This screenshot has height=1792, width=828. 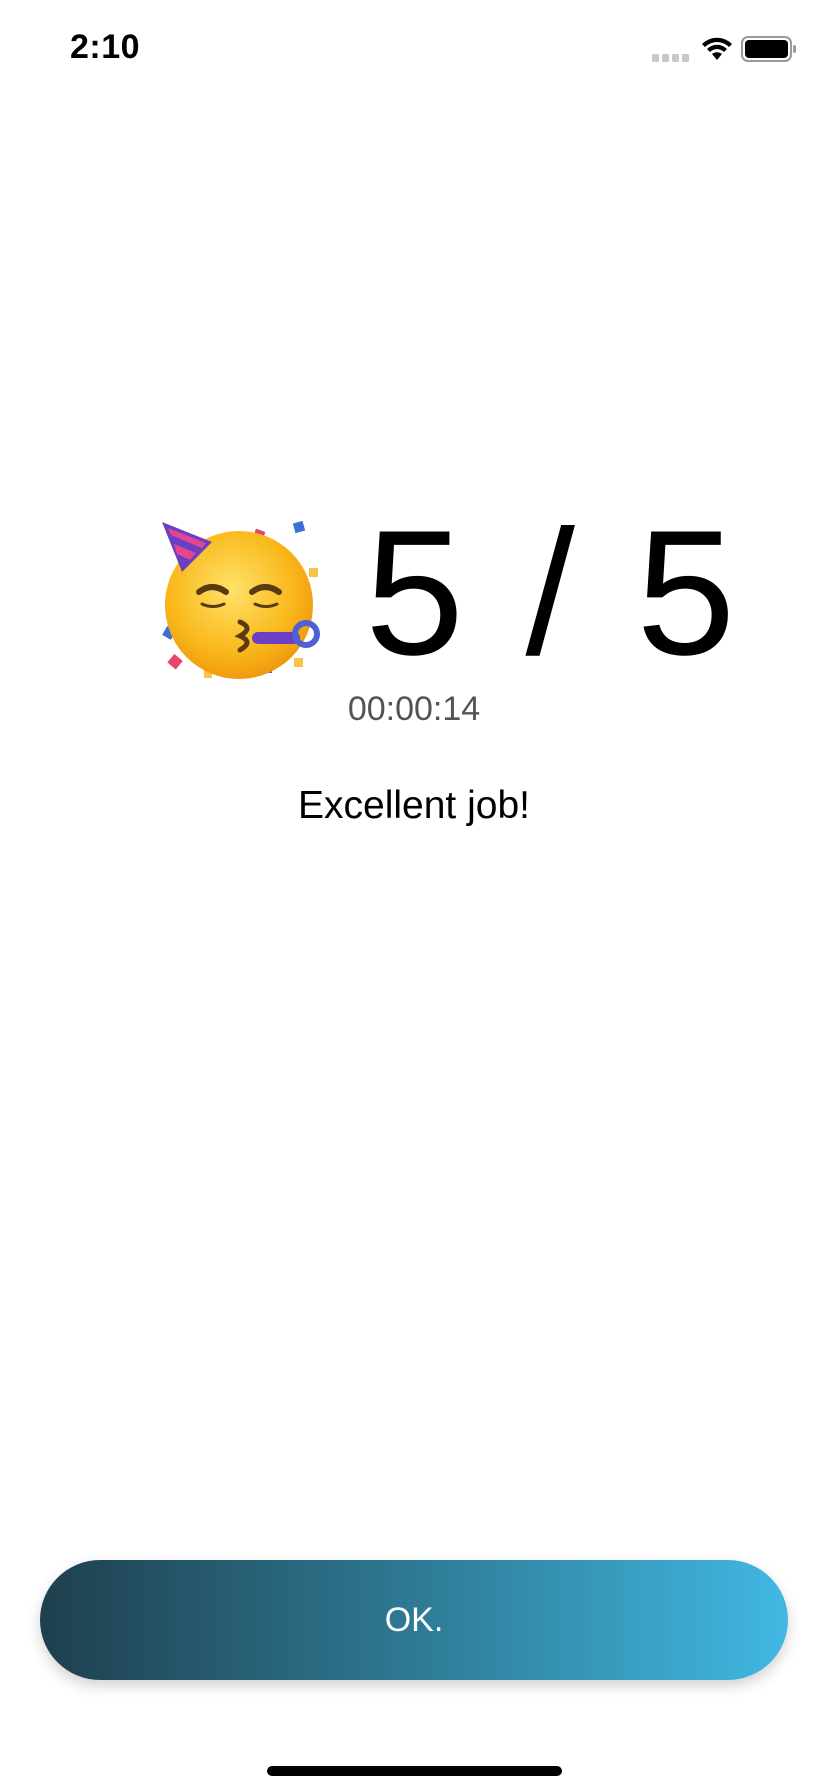 I want to click on cellular-signal-icon, so click(x=670, y=58).